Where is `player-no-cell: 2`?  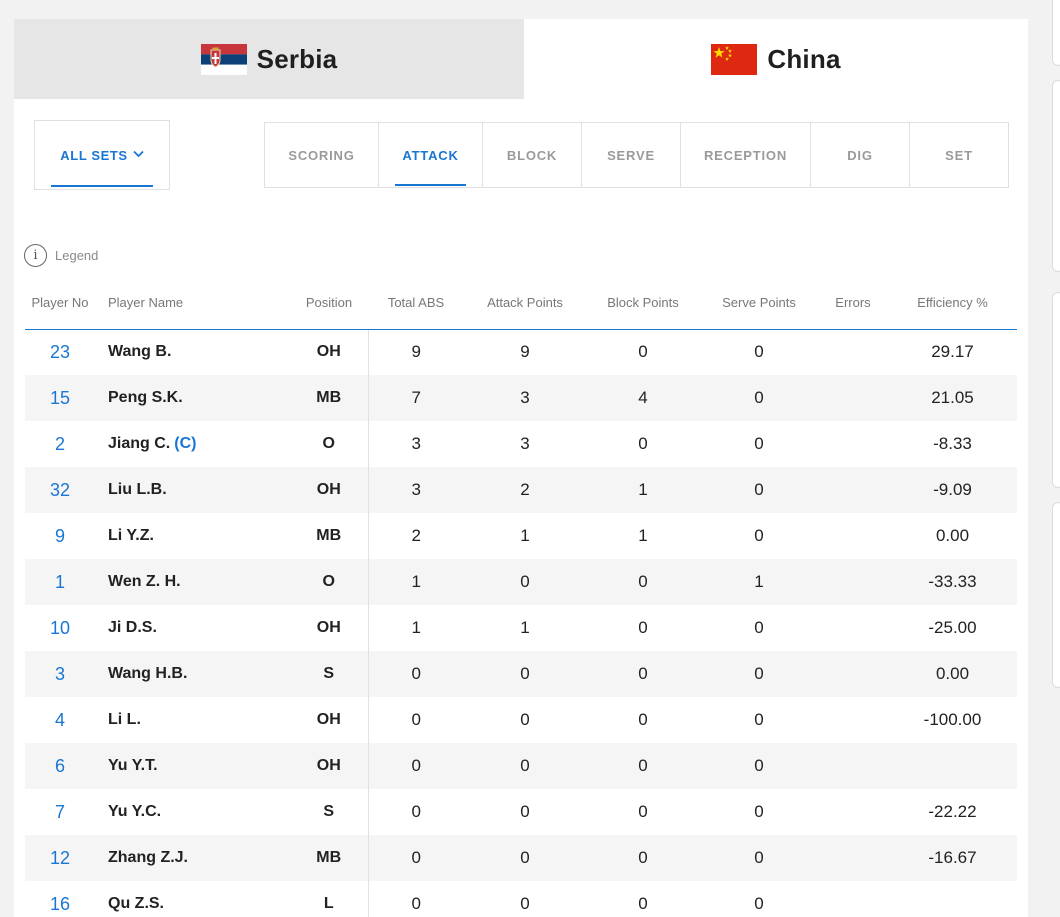 player-no-cell: 2 is located at coordinates (60, 444).